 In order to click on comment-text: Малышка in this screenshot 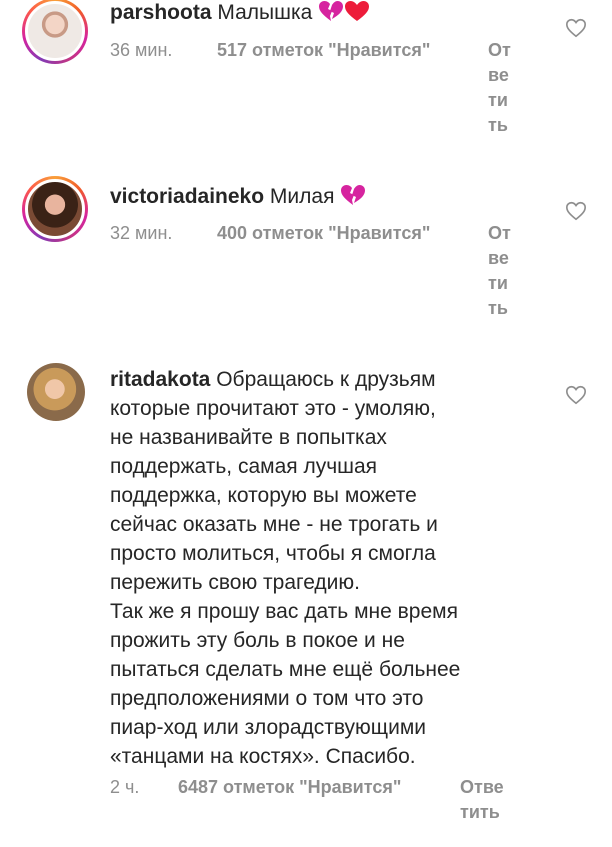, I will do `click(265, 12)`.